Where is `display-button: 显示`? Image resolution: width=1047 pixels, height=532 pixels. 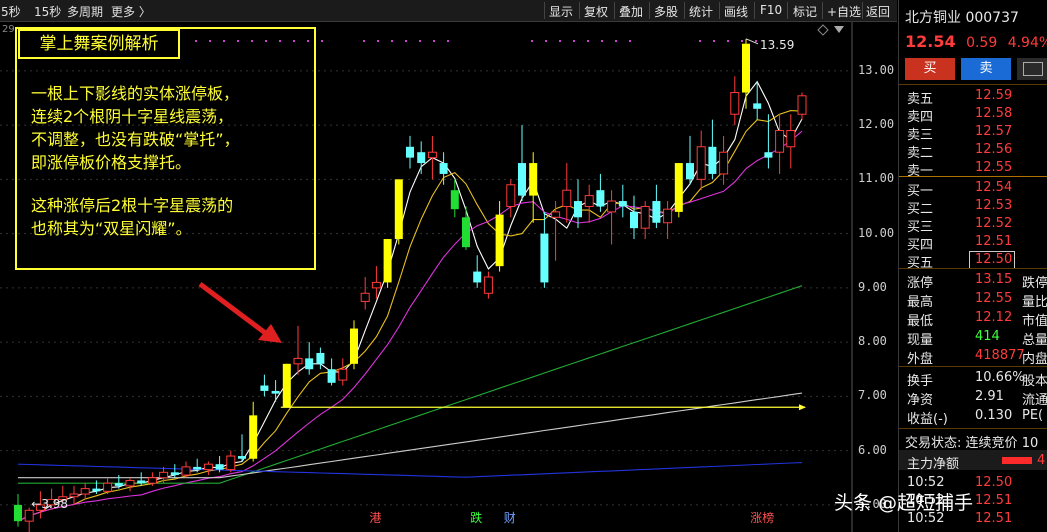
display-button: 显示 is located at coordinates (561, 11).